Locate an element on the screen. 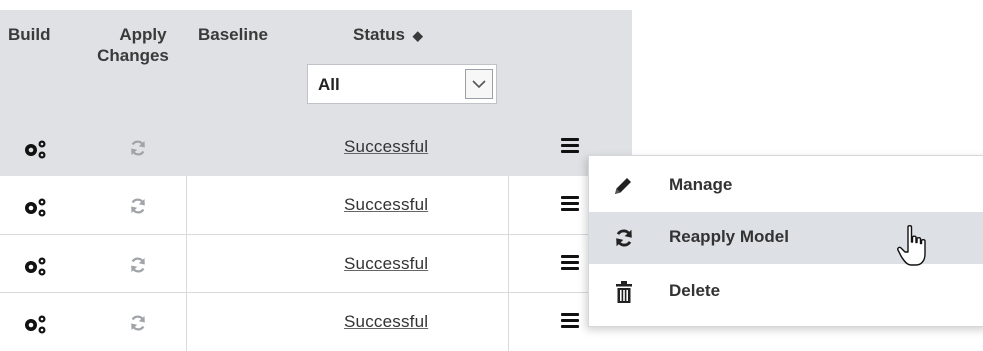 The image size is (983, 351). refresh-icon is located at coordinates (624, 238).